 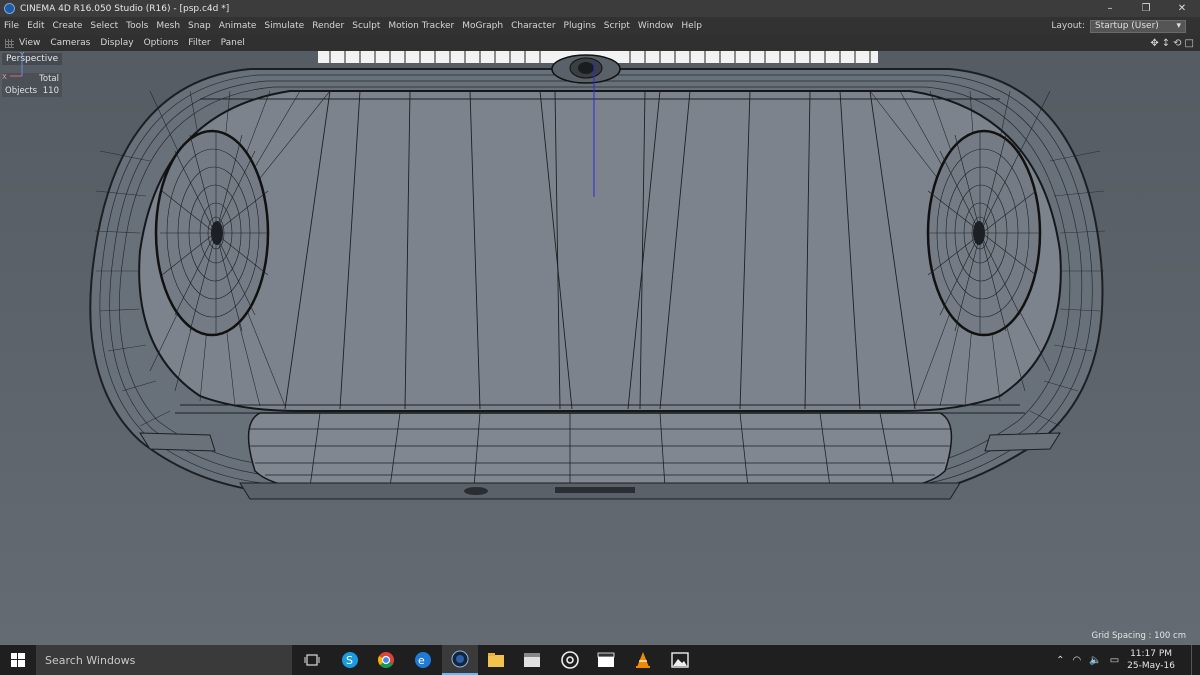 I want to click on viewport-menu-view: View, so click(x=29, y=43).